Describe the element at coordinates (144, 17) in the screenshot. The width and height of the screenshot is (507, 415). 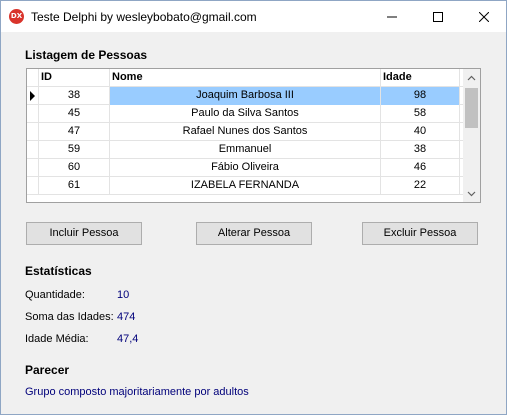
I see `window-title: Teste Delphi by wesleybobato@gmail.com` at that location.